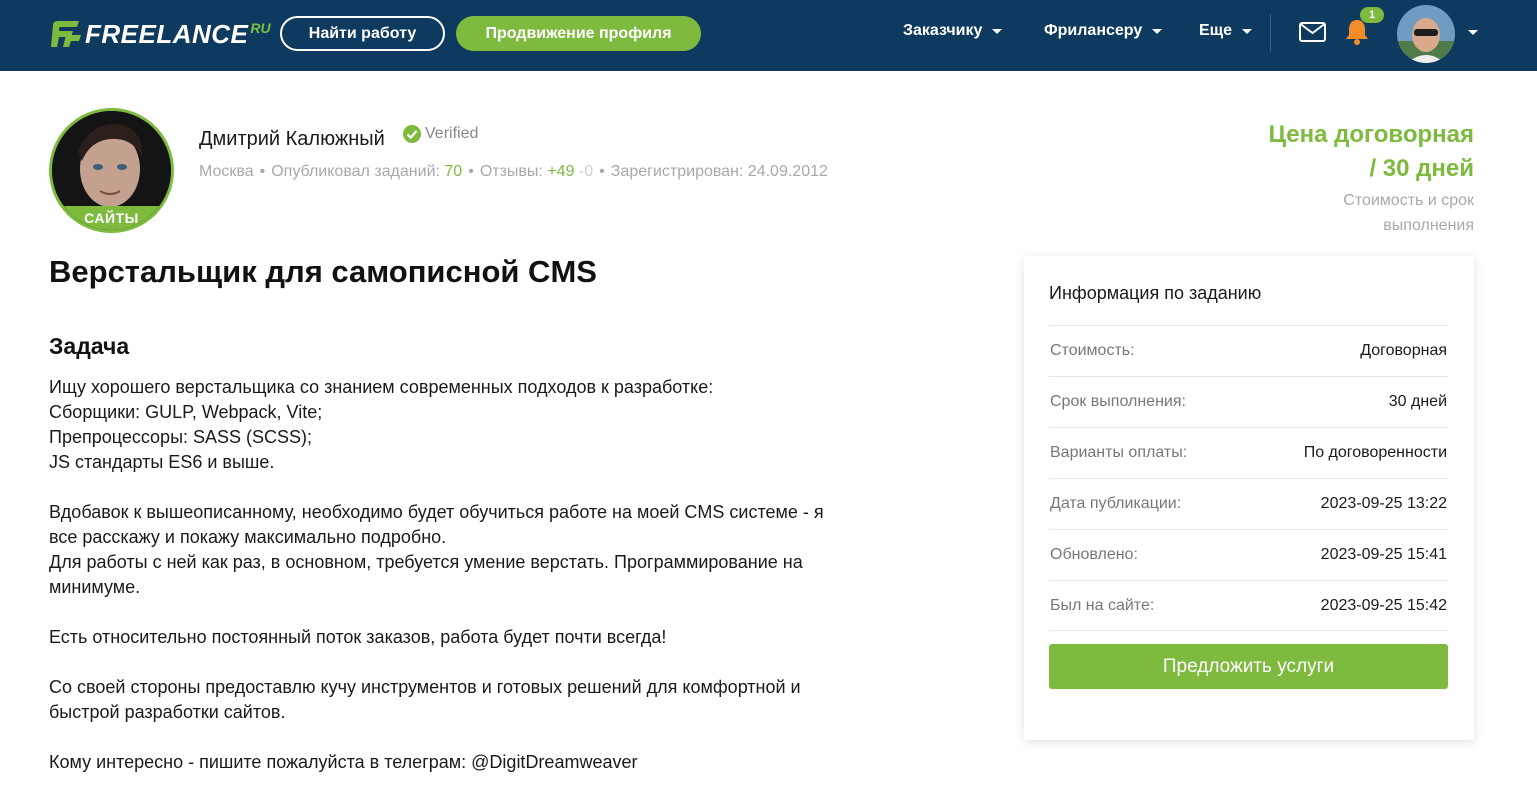 This screenshot has height=785, width=1537. Describe the element at coordinates (719, 171) in the screenshot. I see `registered-date: Зарегистрирован: 24.09.2012` at that location.